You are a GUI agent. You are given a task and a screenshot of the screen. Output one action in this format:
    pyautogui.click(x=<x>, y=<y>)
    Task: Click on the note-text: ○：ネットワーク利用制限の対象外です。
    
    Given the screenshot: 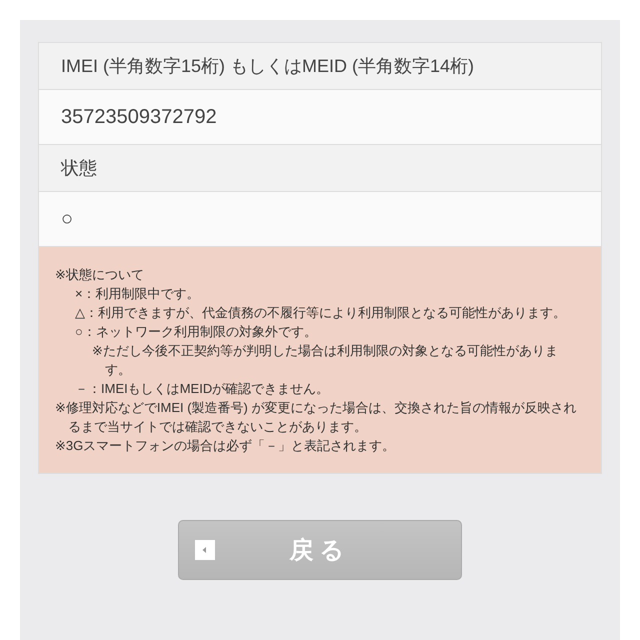 What is the action you would take?
    pyautogui.click(x=196, y=332)
    